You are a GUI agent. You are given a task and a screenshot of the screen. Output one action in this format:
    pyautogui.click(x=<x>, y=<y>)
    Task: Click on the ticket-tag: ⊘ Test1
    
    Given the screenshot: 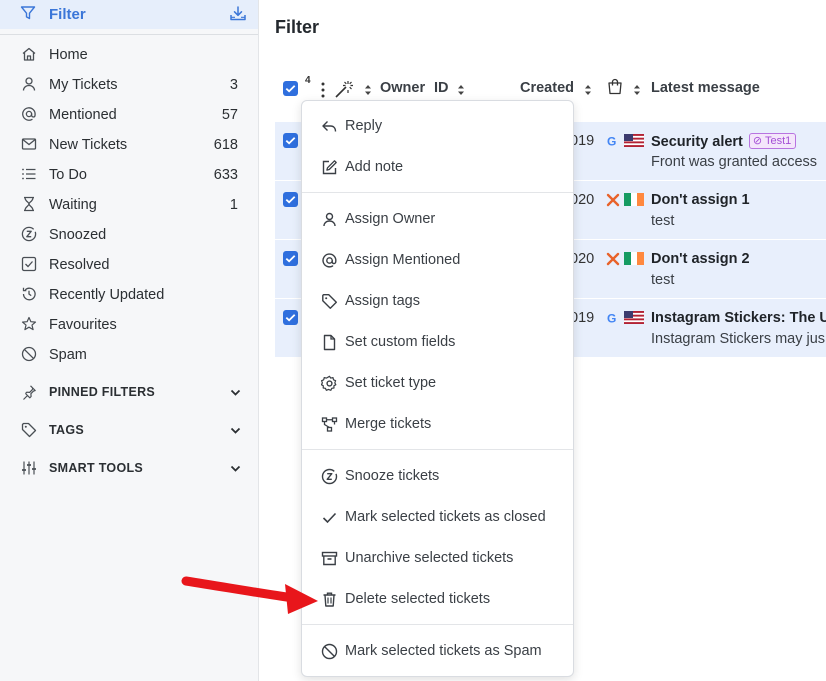 What is the action you would take?
    pyautogui.click(x=772, y=141)
    